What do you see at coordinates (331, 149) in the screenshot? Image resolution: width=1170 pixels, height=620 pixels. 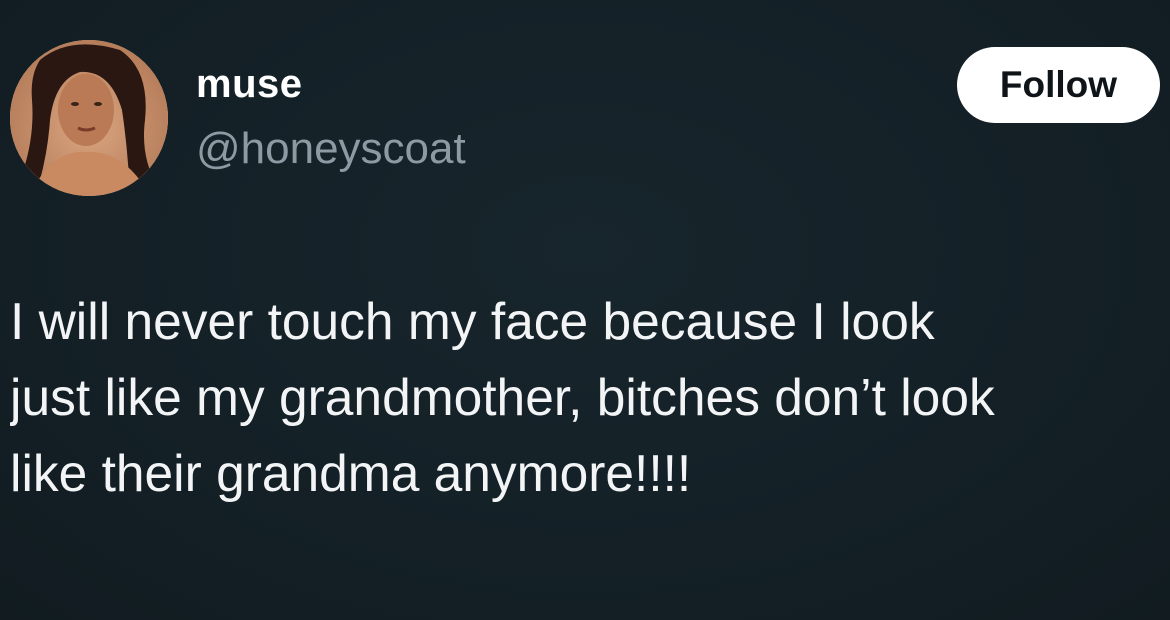 I see `user-handle: @honeyscoat` at bounding box center [331, 149].